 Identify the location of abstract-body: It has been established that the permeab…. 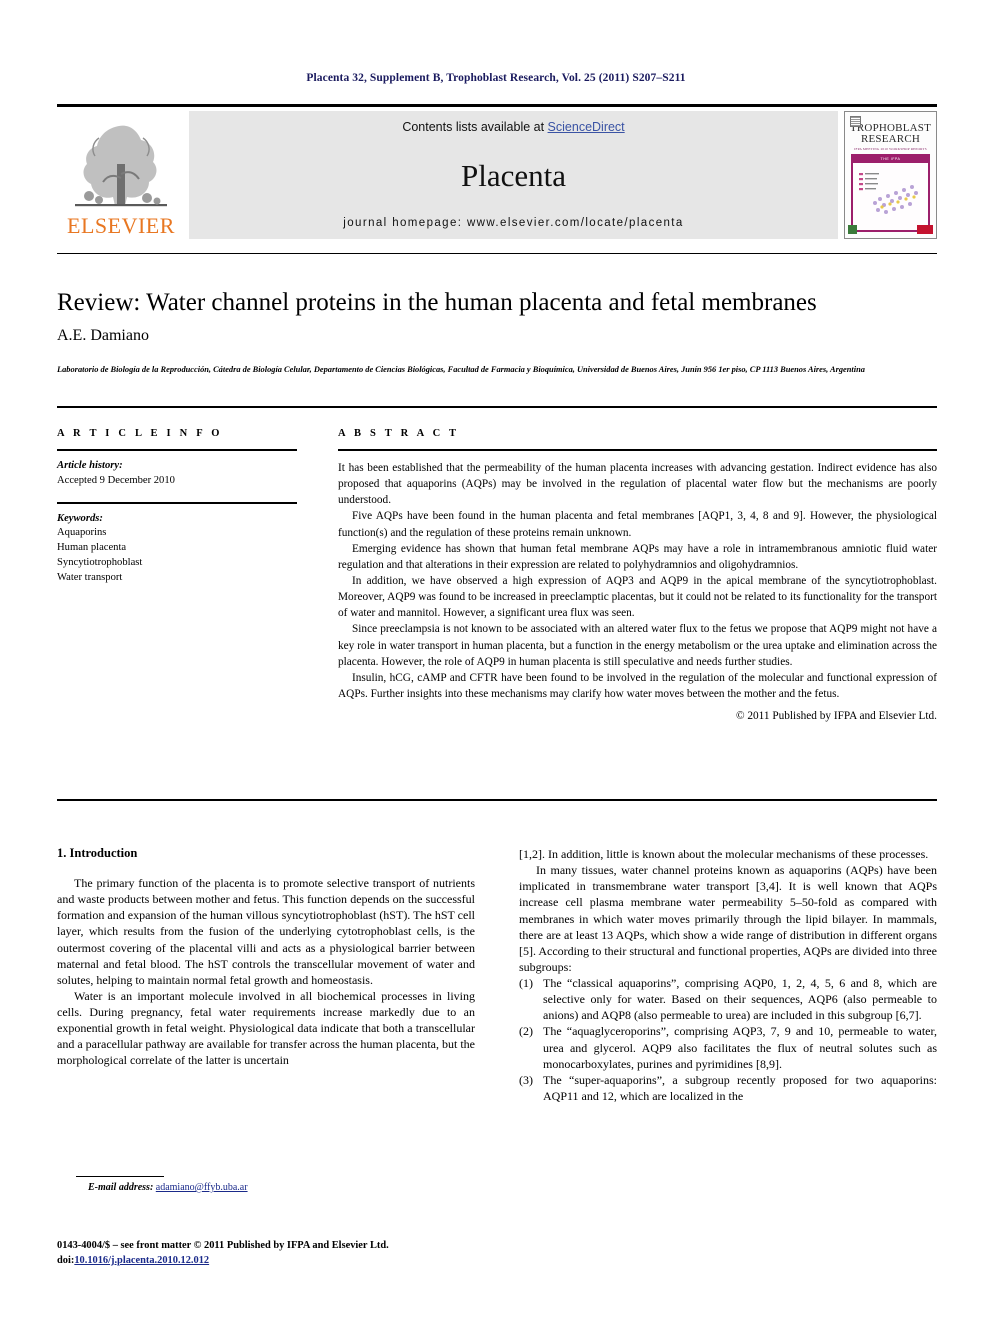
(637, 592).